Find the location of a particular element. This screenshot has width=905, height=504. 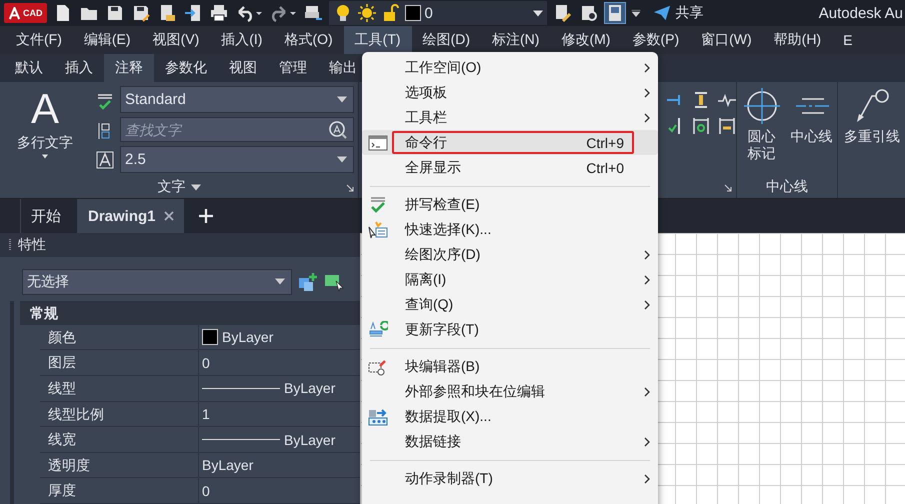

menu-item: 动作录制器(T) is located at coordinates (510, 478).